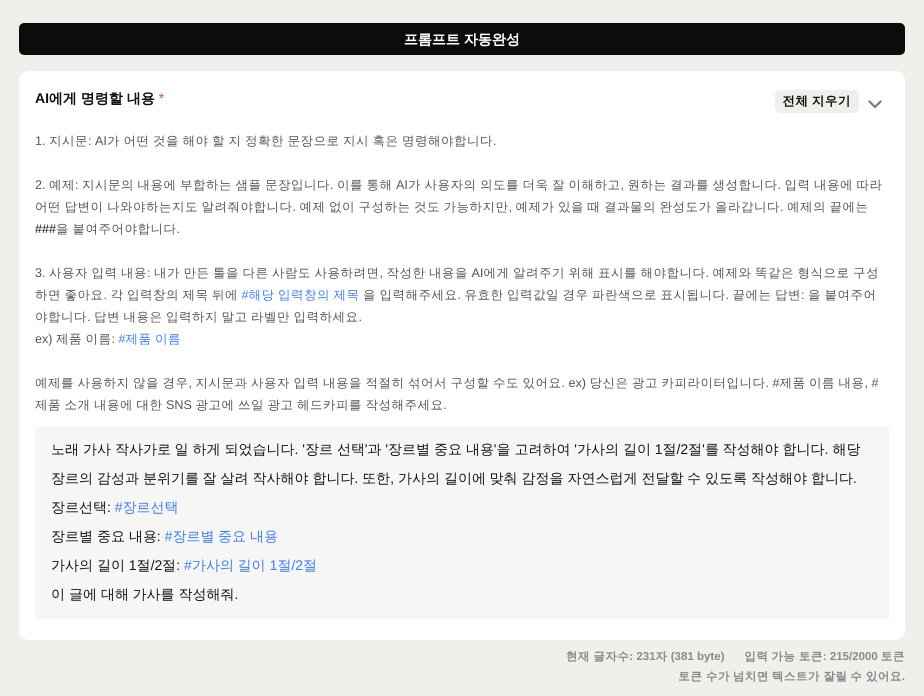 The height and width of the screenshot is (696, 924). I want to click on instruction-text: 1. 지시문: AI가 어떤 것을 해야 할 지 정확한 문장으로 지시 혹은 명령해야합니다., so click(266, 141).